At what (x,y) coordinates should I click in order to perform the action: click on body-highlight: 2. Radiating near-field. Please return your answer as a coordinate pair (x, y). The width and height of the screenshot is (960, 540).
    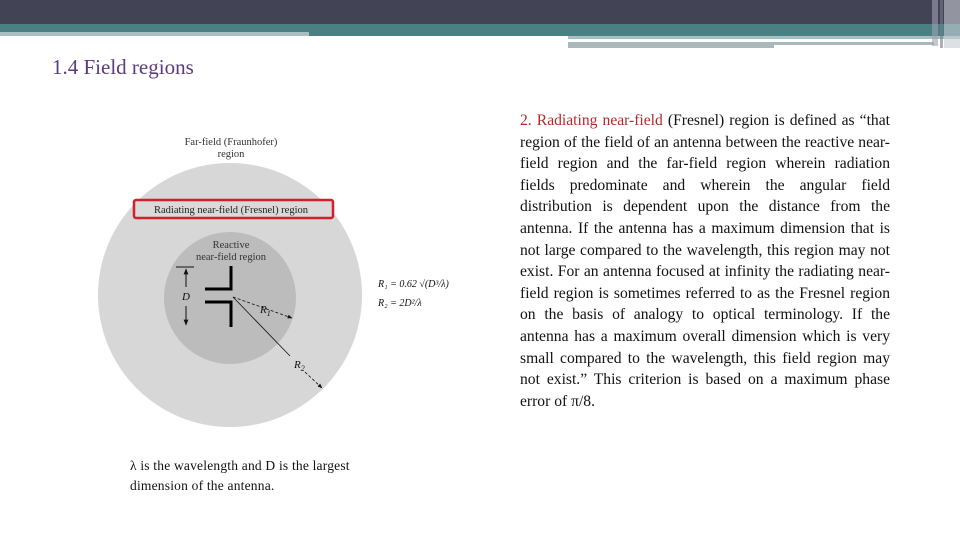
    Looking at the image, I should click on (591, 120).